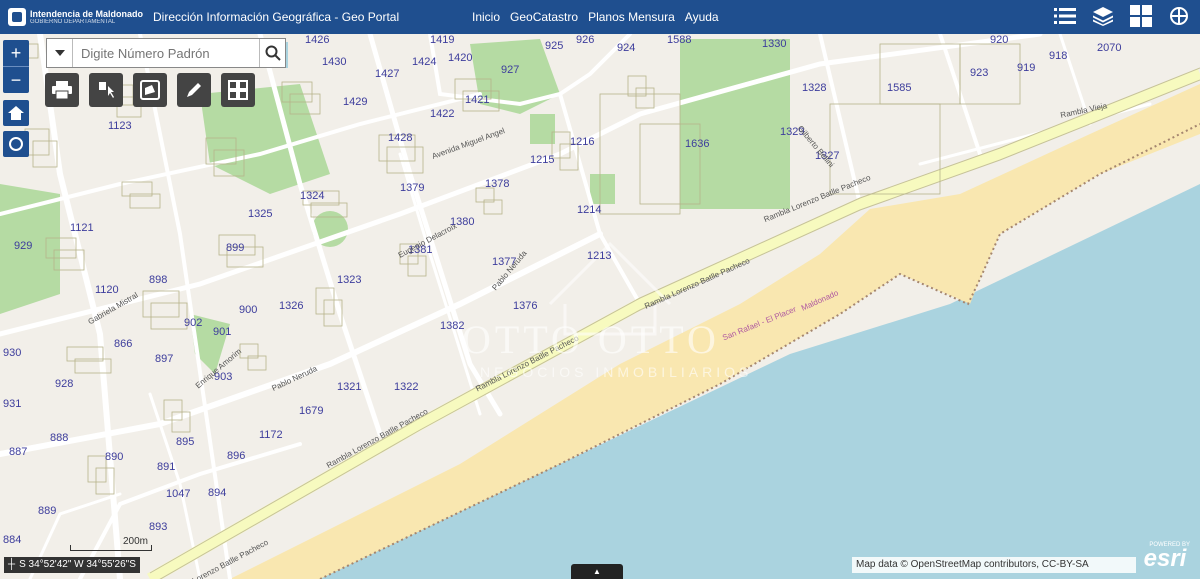 The image size is (1200, 579). What do you see at coordinates (193, 323) in the screenshot?
I see `parcel-label: 902` at bounding box center [193, 323].